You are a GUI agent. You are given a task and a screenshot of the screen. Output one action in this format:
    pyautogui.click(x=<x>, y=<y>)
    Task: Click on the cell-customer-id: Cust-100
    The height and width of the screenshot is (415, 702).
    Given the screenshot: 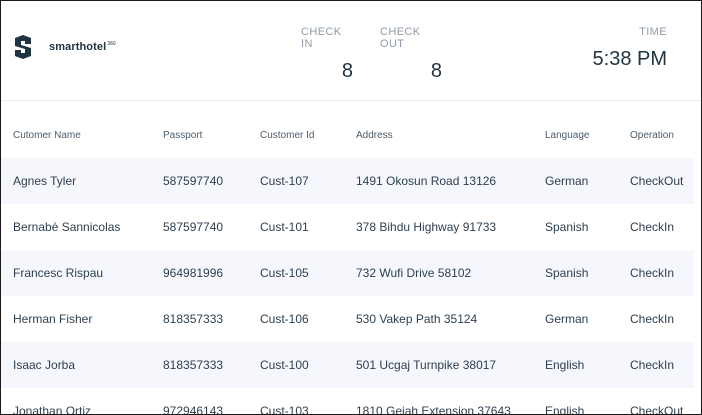 What is the action you would take?
    pyautogui.click(x=307, y=365)
    